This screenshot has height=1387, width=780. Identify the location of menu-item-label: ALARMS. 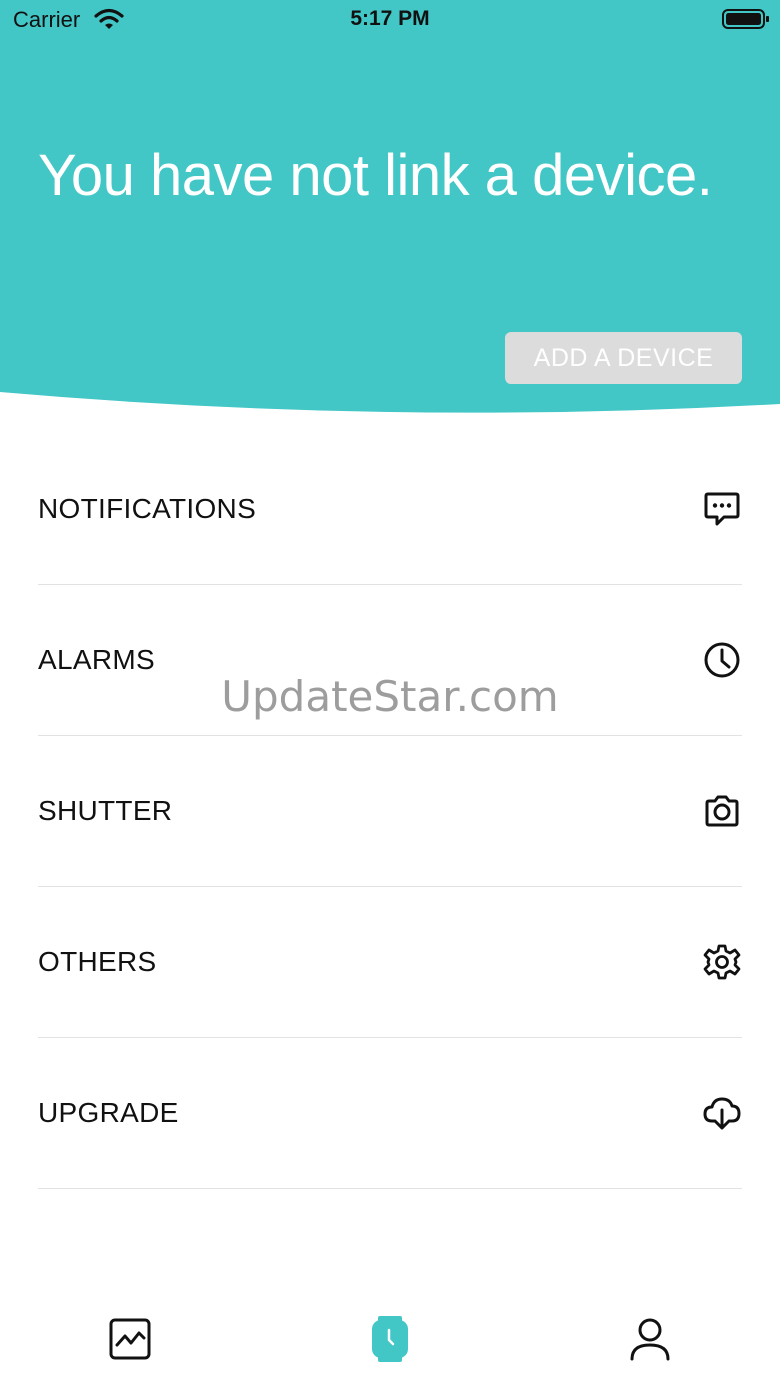
(96, 659).